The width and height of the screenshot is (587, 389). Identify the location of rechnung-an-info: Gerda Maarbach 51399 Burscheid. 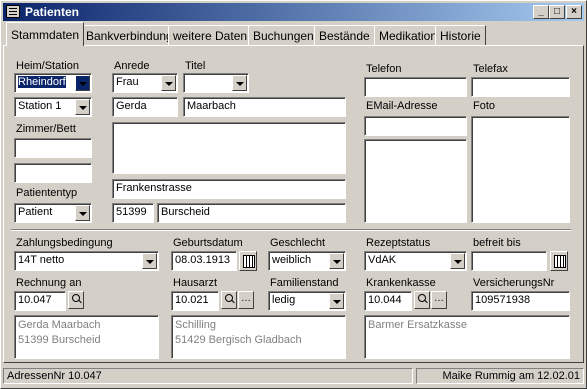
(86, 337).